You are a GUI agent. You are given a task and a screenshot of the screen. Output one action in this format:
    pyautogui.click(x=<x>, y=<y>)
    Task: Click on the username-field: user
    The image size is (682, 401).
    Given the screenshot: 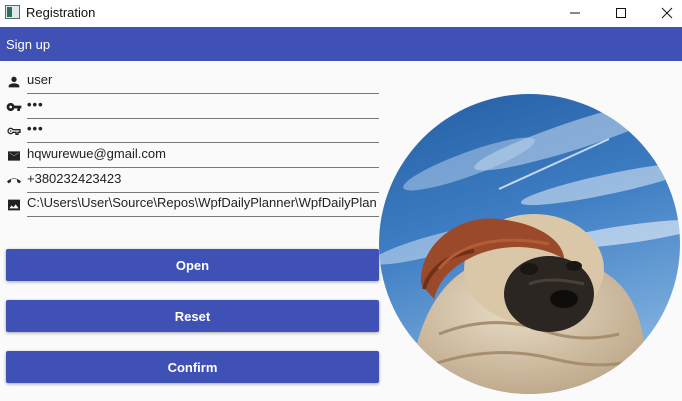 What is the action you would take?
    pyautogui.click(x=190, y=82)
    